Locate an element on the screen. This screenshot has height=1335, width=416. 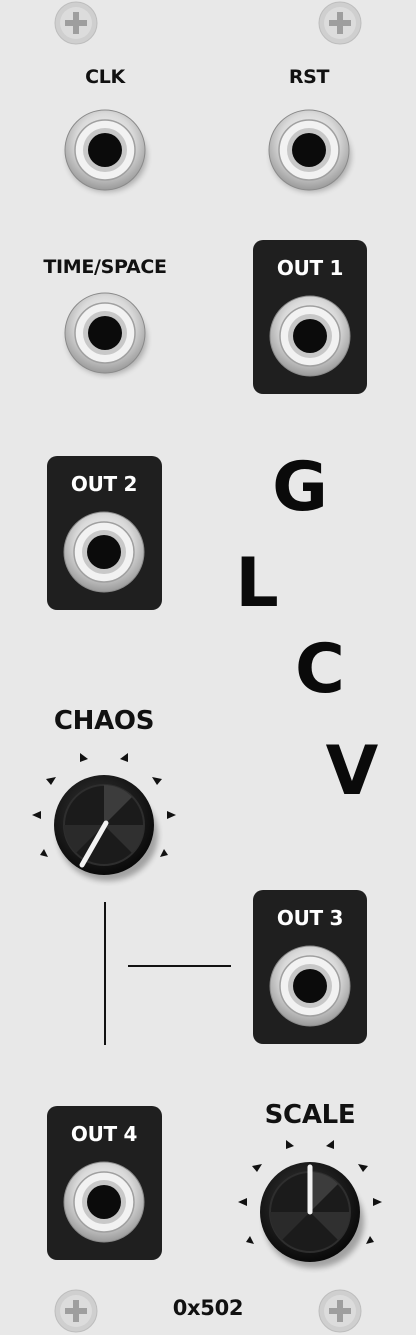
jack-out3 is located at coordinates (310, 986).